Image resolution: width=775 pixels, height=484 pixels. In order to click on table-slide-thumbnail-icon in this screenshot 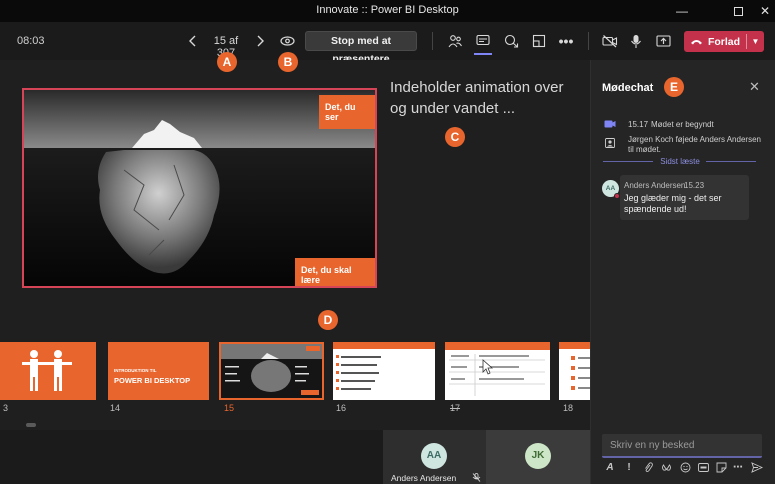, I will do `click(497, 369)`.